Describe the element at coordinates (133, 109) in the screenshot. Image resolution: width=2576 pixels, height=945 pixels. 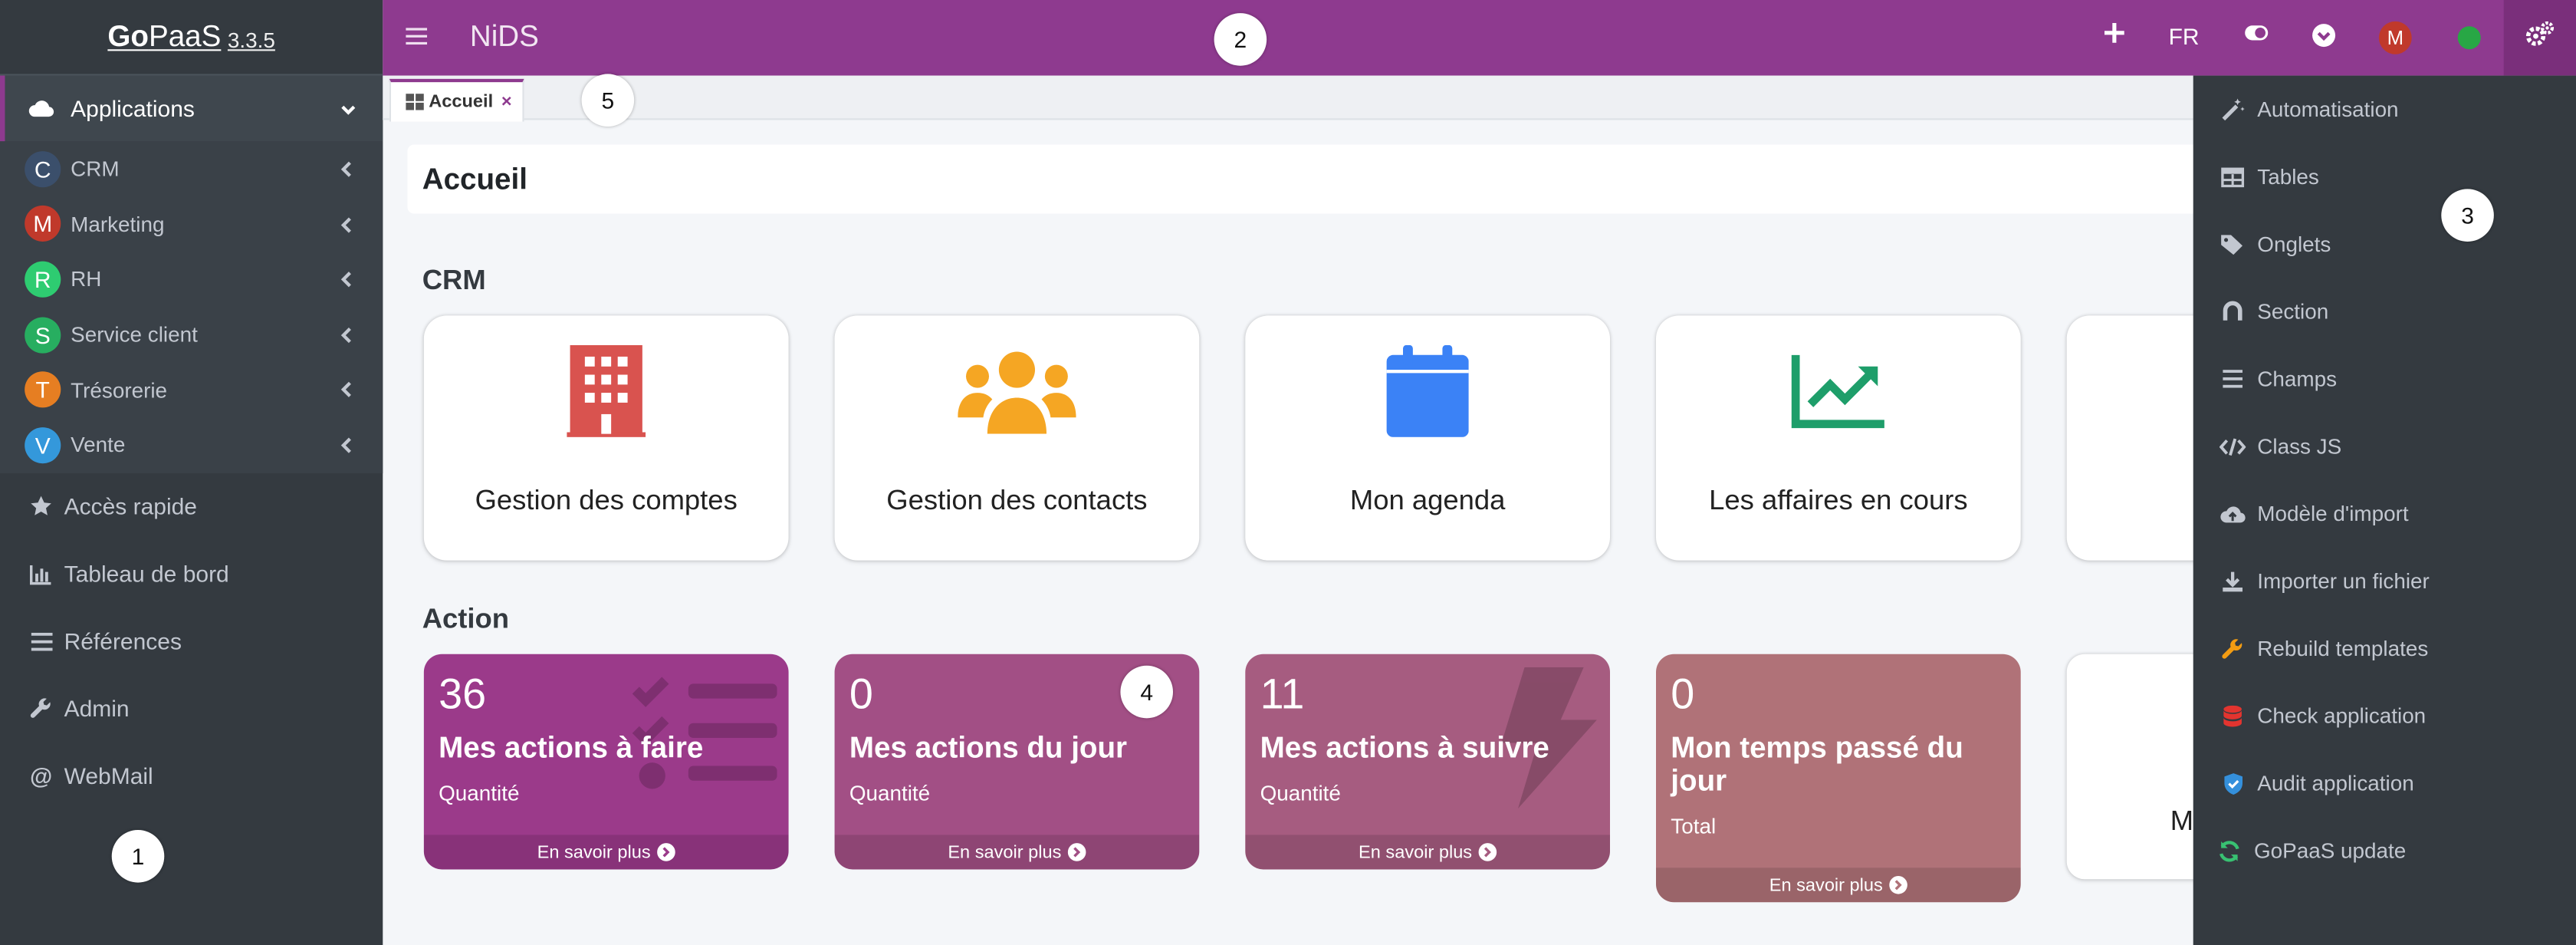
I see `sidebar-item-label: Applications` at that location.